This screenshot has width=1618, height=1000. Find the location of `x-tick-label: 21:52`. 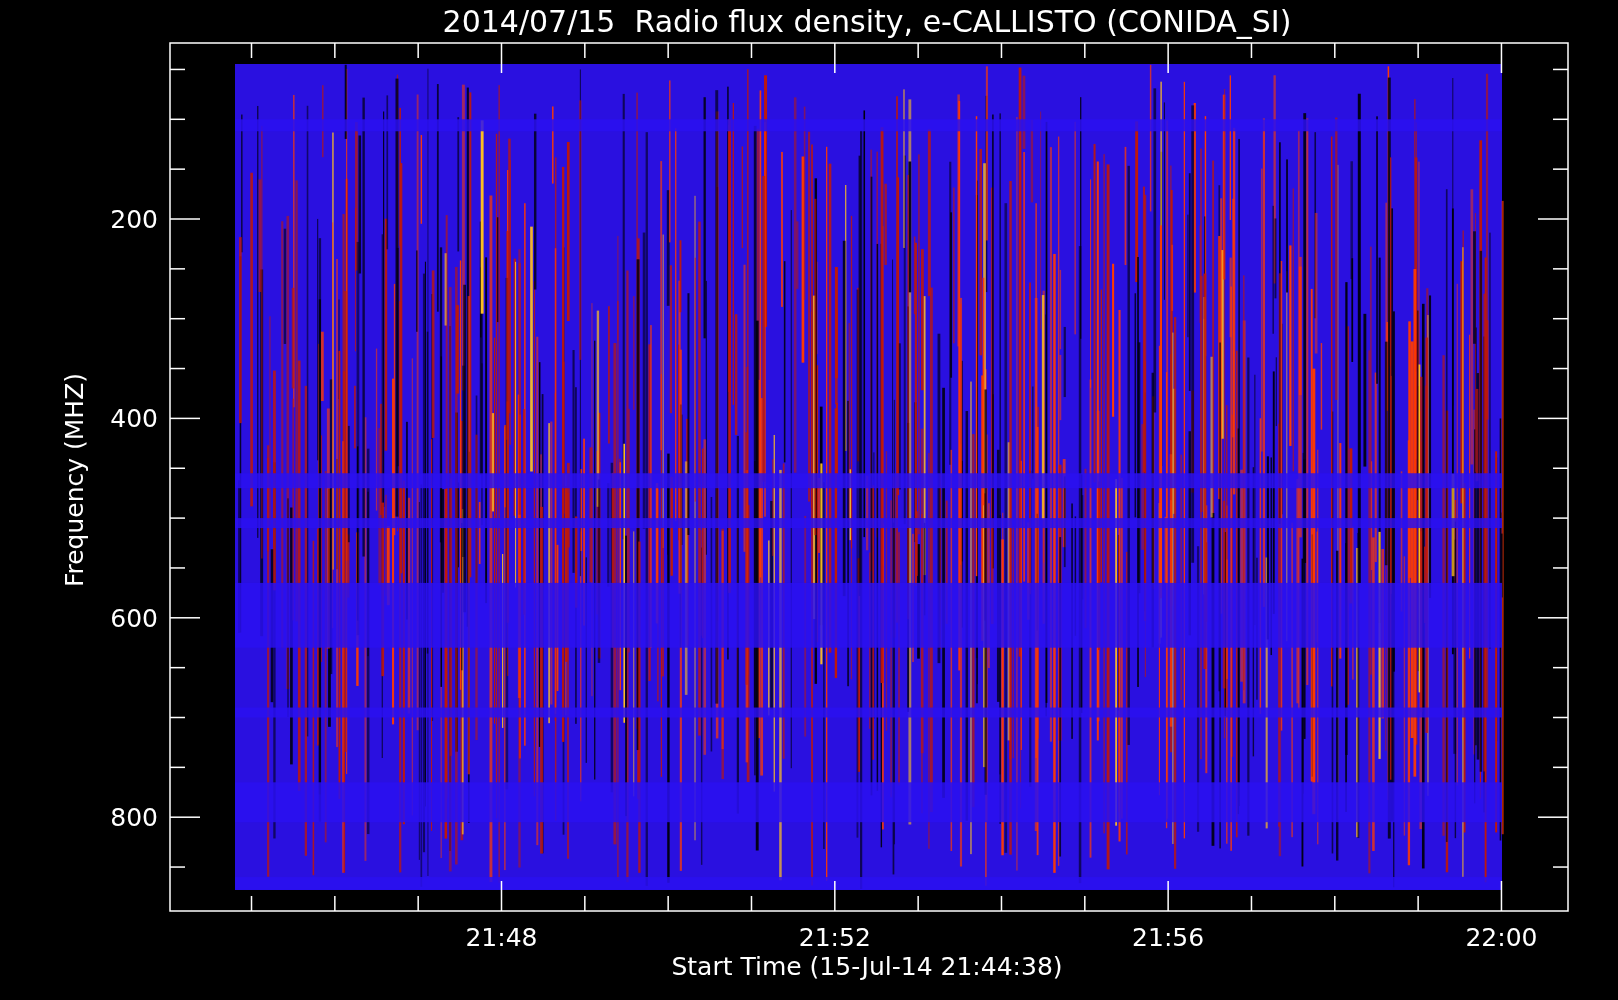

x-tick-label: 21:52 is located at coordinates (834, 937).